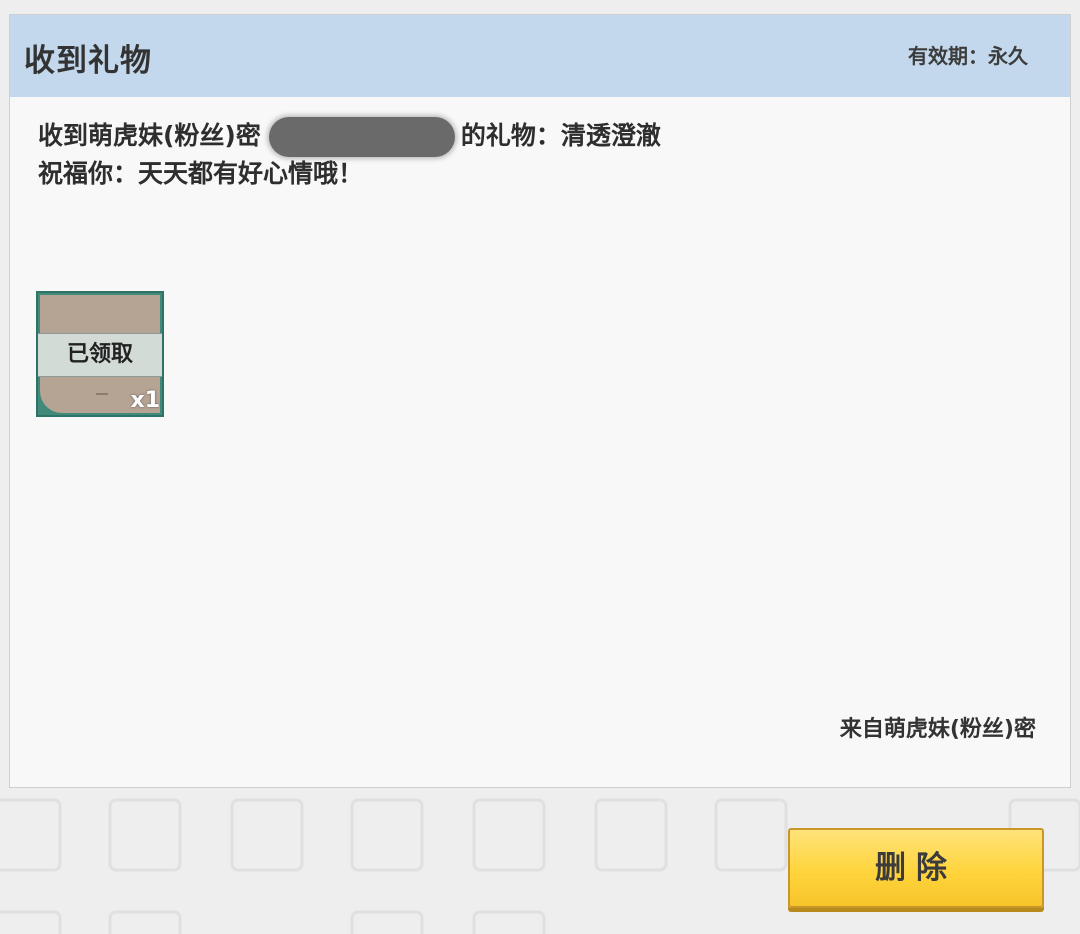  I want to click on gift-item-icon: 已领取 x1, so click(100, 354).